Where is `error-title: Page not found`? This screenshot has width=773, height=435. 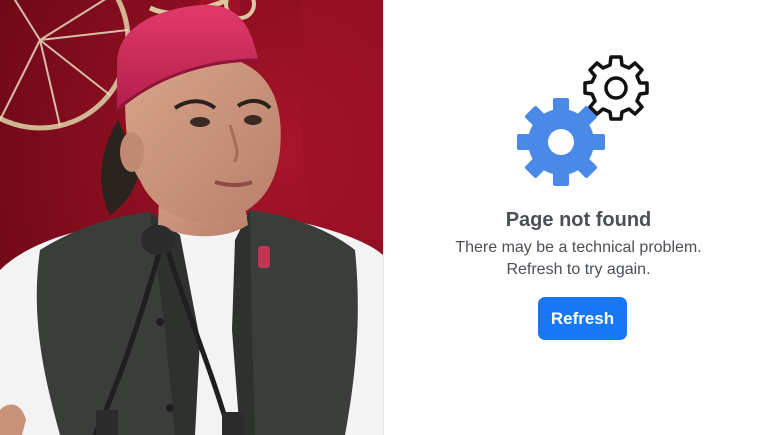 error-title: Page not found is located at coordinates (578, 220).